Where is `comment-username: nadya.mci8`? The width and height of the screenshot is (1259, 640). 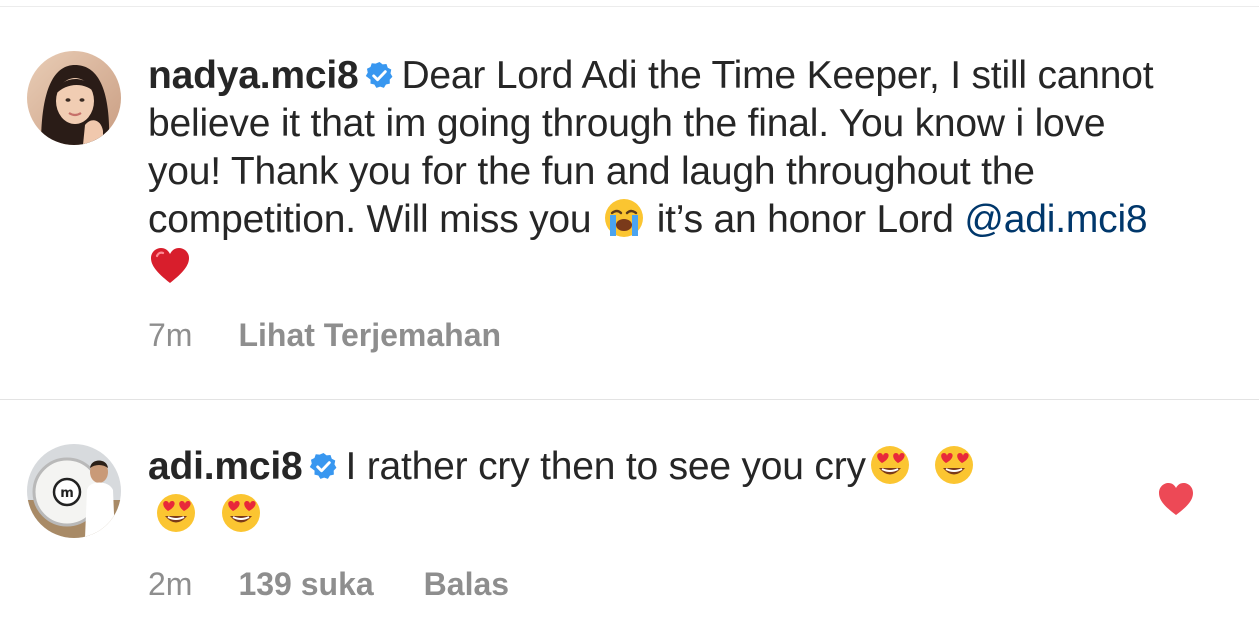 comment-username: nadya.mci8 is located at coordinates (253, 75).